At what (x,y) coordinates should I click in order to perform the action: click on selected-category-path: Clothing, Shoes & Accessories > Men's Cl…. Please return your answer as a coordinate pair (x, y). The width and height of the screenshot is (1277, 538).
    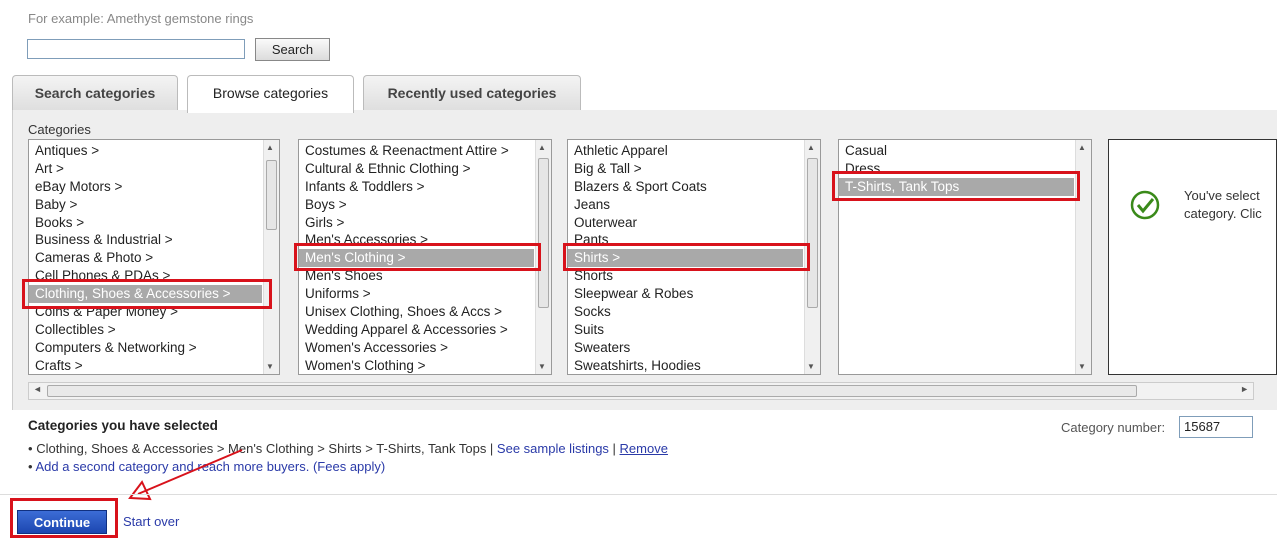
    Looking at the image, I should click on (261, 448).